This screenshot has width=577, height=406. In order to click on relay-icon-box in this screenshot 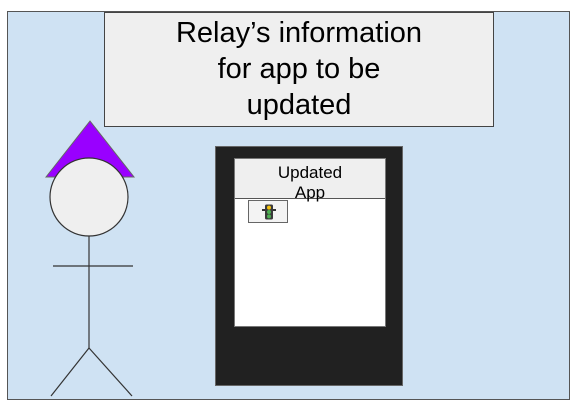, I will do `click(268, 211)`.